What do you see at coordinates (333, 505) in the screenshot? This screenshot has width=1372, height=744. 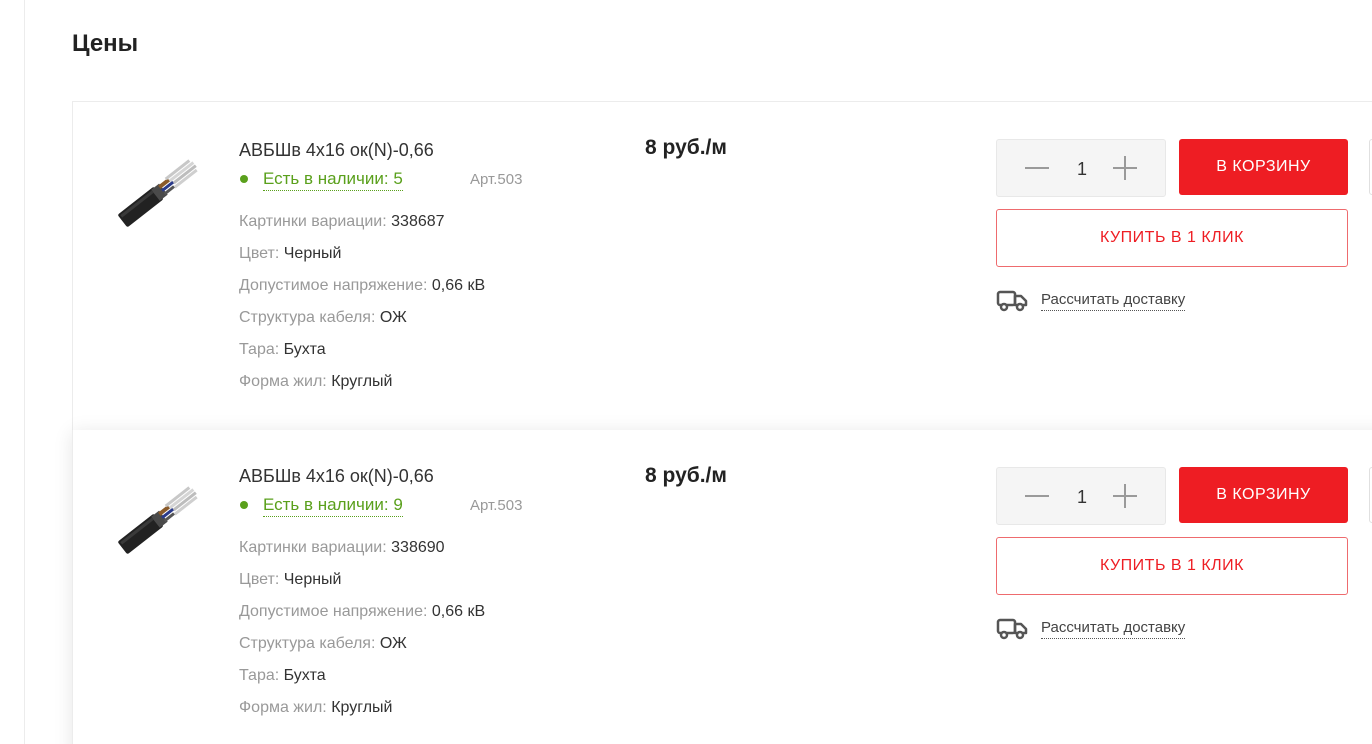 I see `stock-status: Есть в наличии: 9` at bounding box center [333, 505].